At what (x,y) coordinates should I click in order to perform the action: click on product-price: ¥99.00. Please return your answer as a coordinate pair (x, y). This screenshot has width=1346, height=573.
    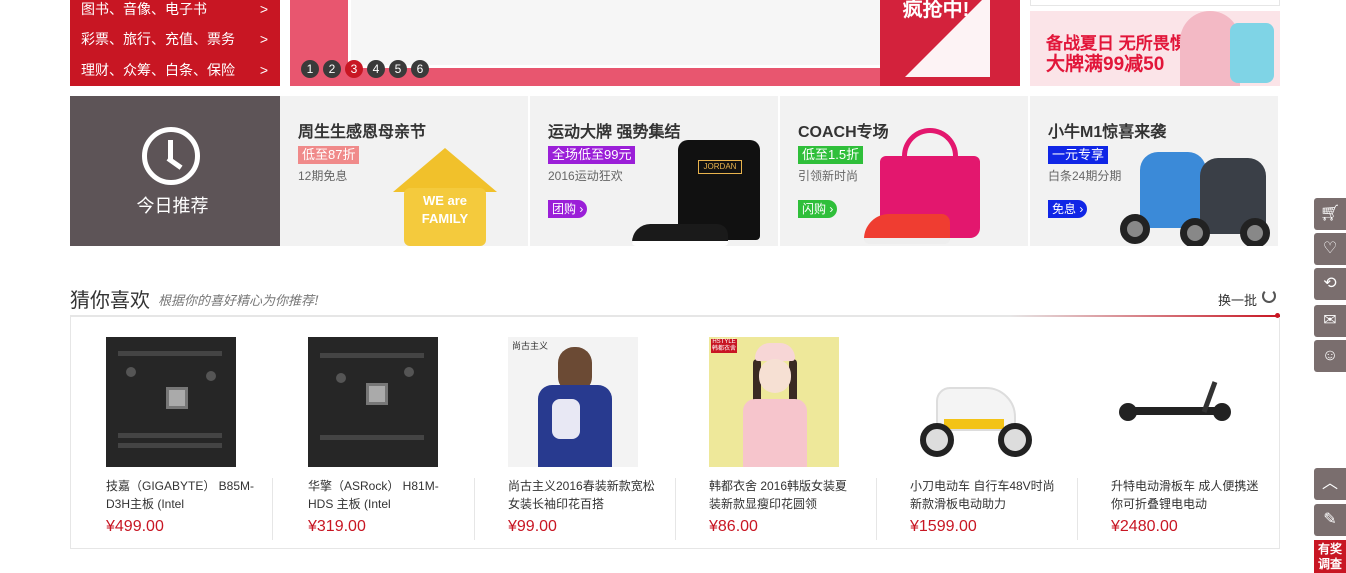
    Looking at the image, I should click on (532, 526).